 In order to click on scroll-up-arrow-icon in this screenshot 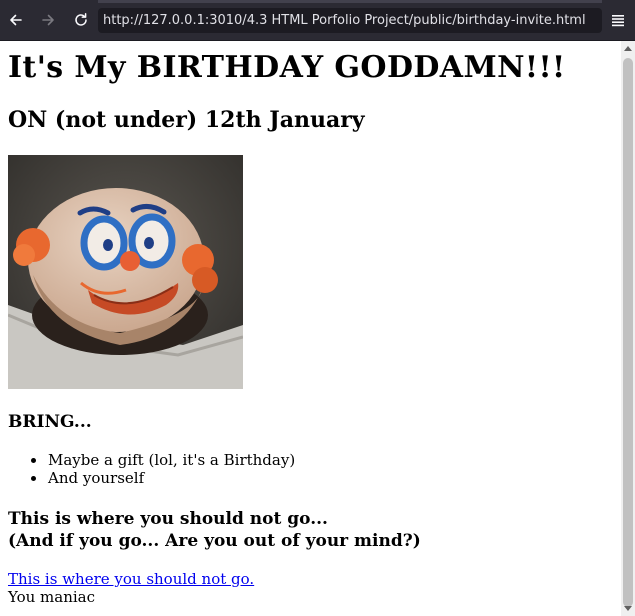, I will do `click(628, 48)`.